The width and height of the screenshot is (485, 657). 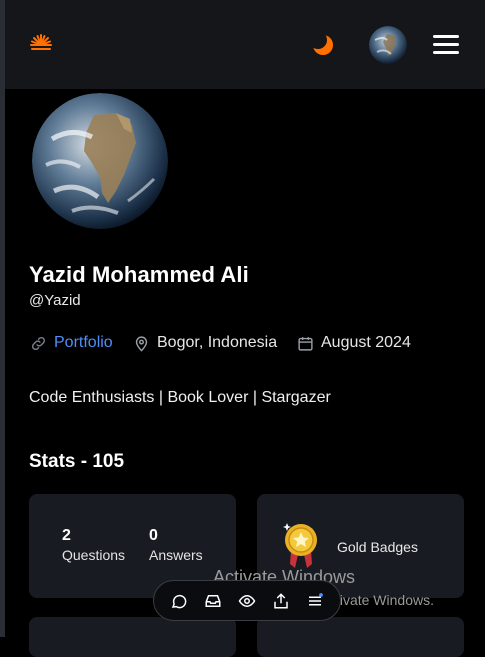 I want to click on stats-title: Stats - 105, so click(x=77, y=461).